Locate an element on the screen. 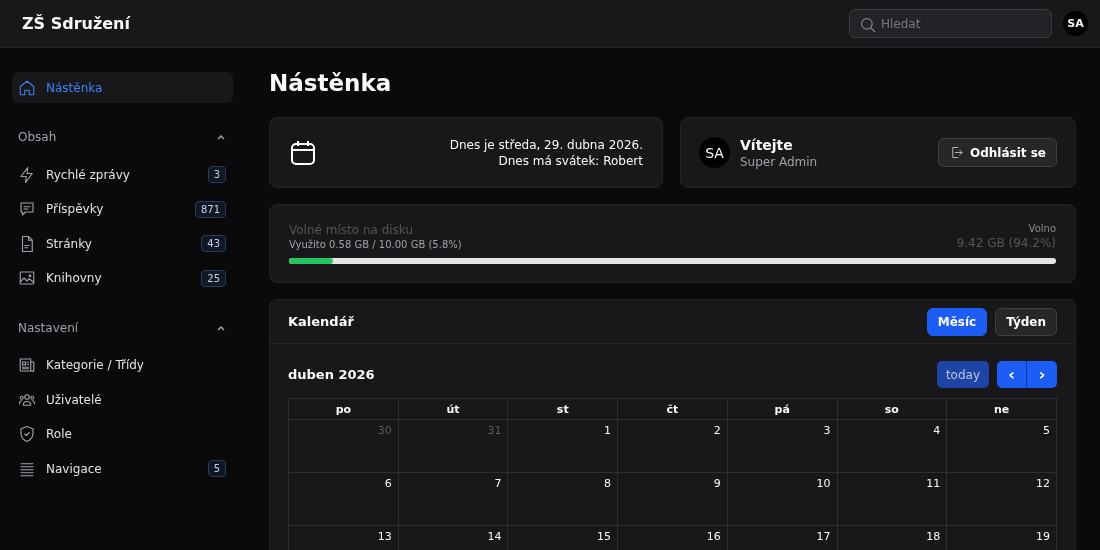 The width and height of the screenshot is (1100, 550). day-number: 5 is located at coordinates (1046, 430).